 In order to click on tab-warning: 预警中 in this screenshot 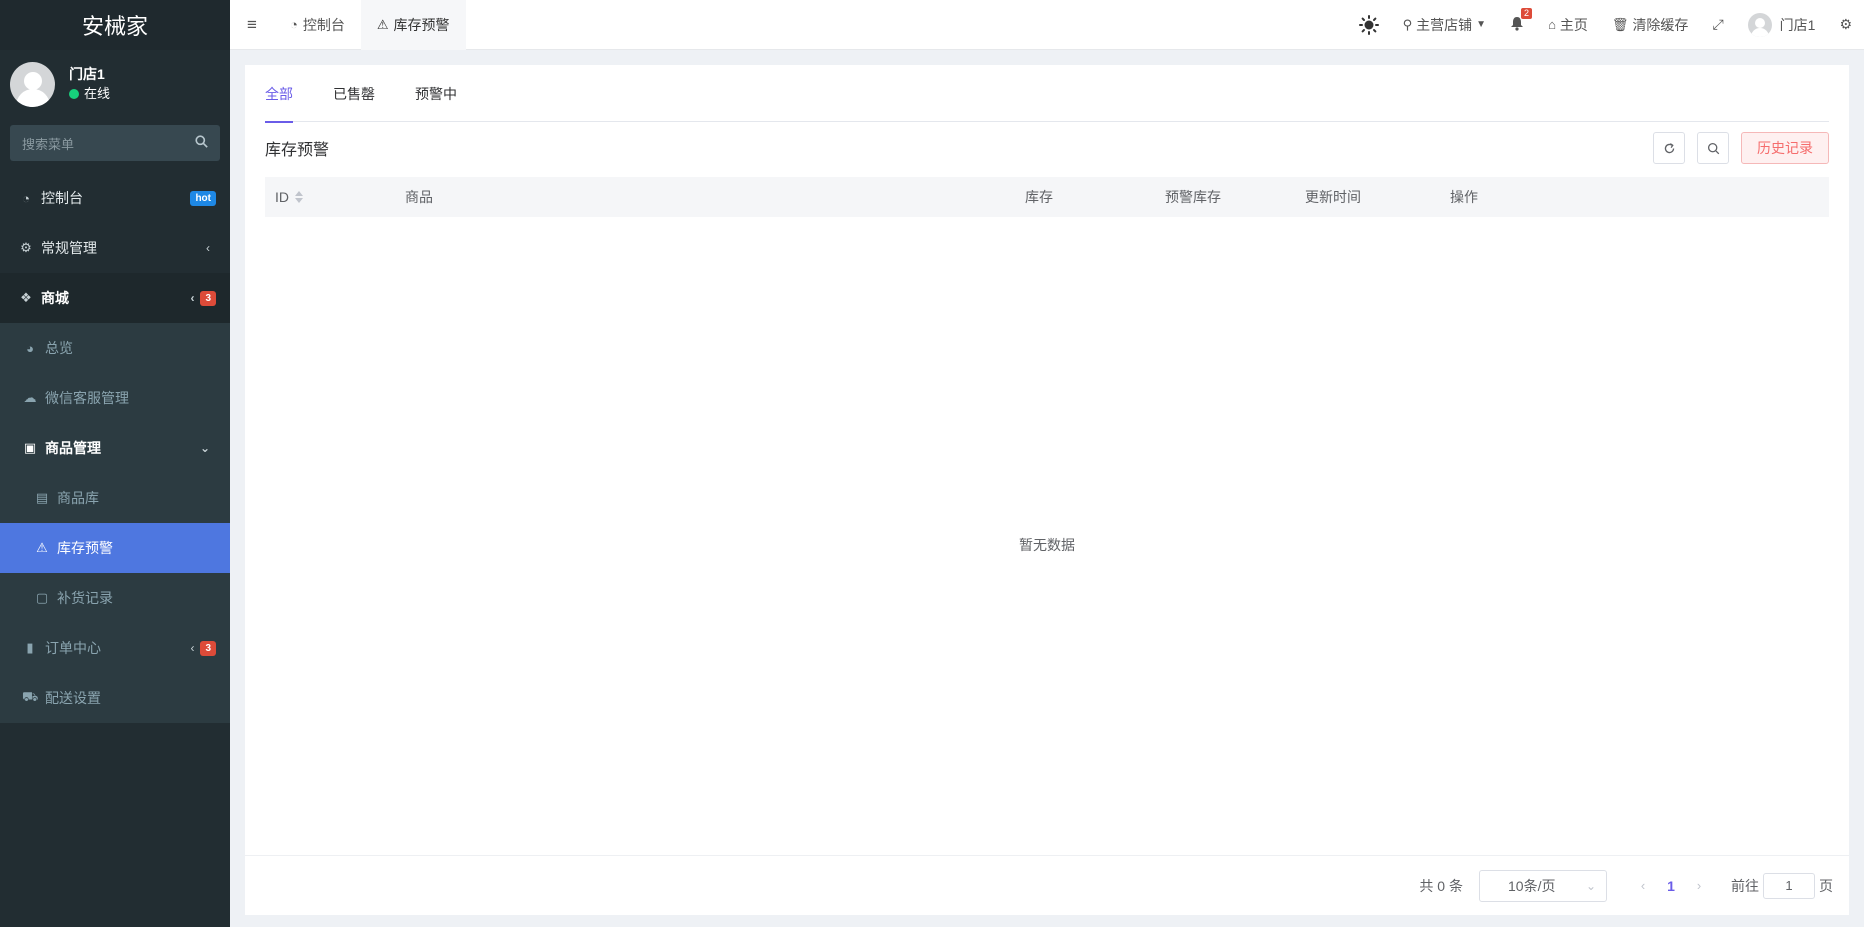, I will do `click(436, 93)`.